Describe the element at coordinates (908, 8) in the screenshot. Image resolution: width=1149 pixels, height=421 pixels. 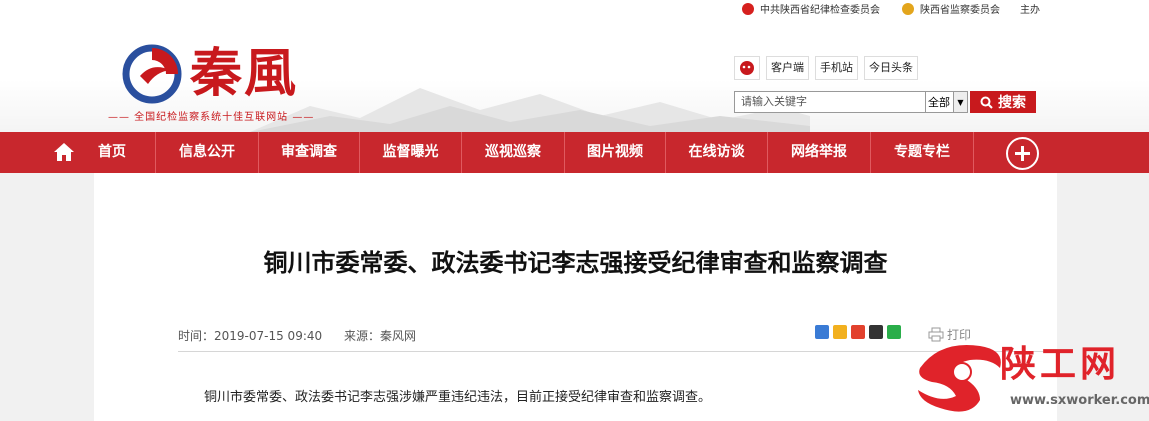
I see `national-emblem-icon` at that location.